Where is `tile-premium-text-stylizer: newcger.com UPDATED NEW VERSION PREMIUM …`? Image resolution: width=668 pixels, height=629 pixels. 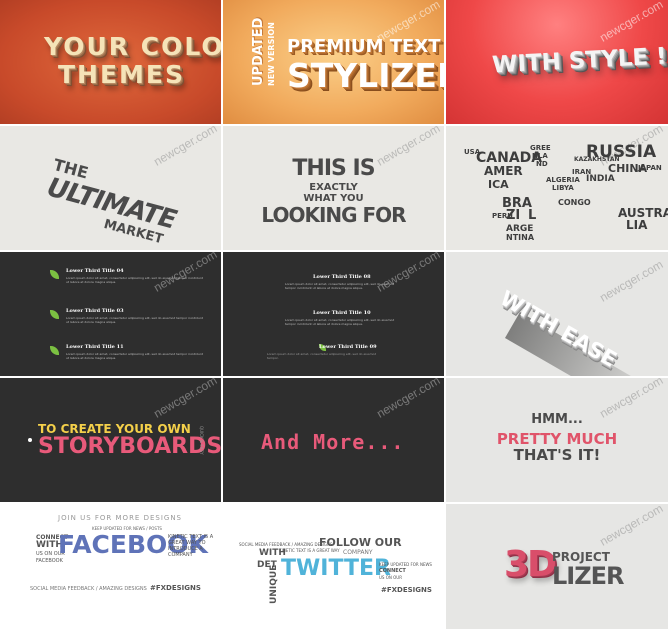
tile-premium-text-stylizer: newcger.com UPDATED NEW VERSION PREMIUM … is located at coordinates (333, 62).